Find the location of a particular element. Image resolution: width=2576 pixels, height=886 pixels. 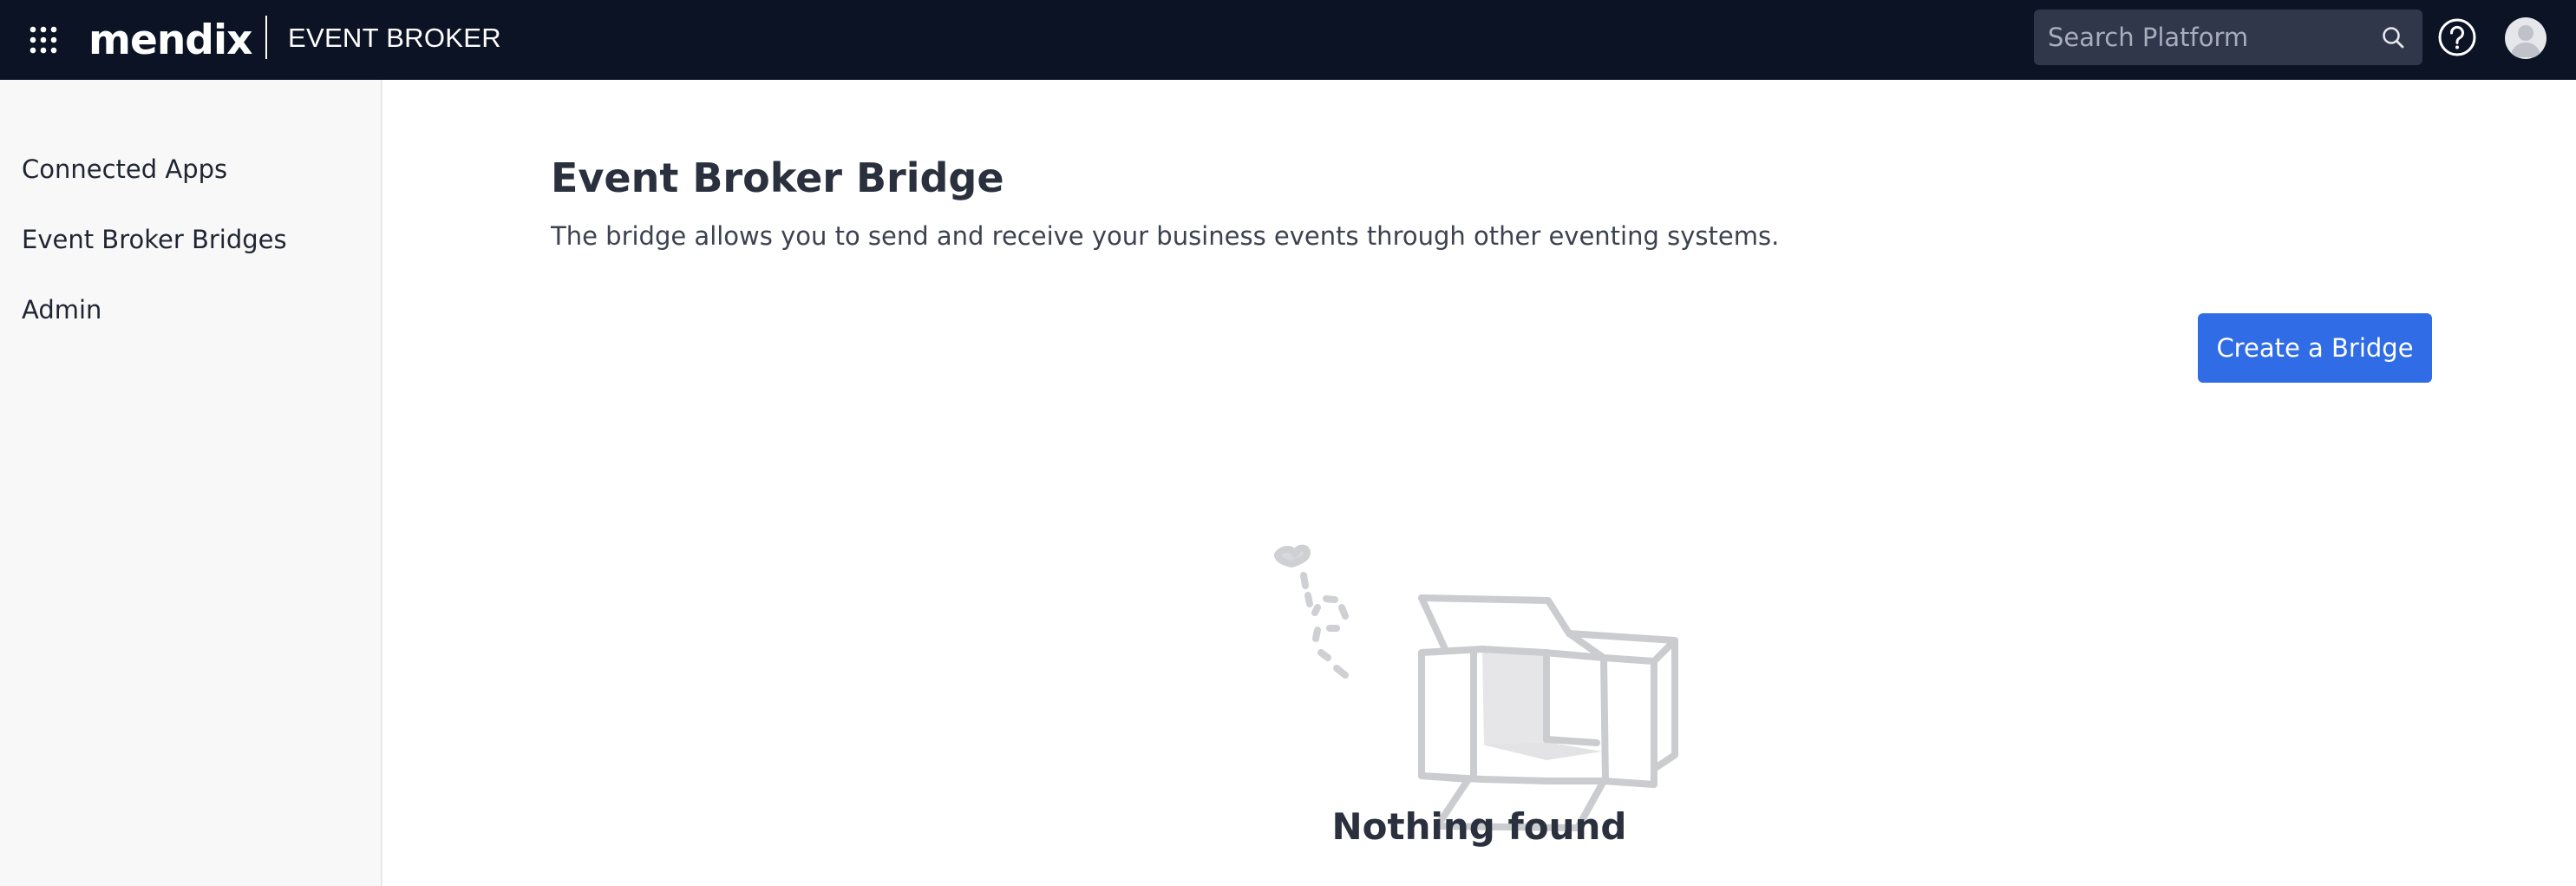

header-divider is located at coordinates (266, 38).